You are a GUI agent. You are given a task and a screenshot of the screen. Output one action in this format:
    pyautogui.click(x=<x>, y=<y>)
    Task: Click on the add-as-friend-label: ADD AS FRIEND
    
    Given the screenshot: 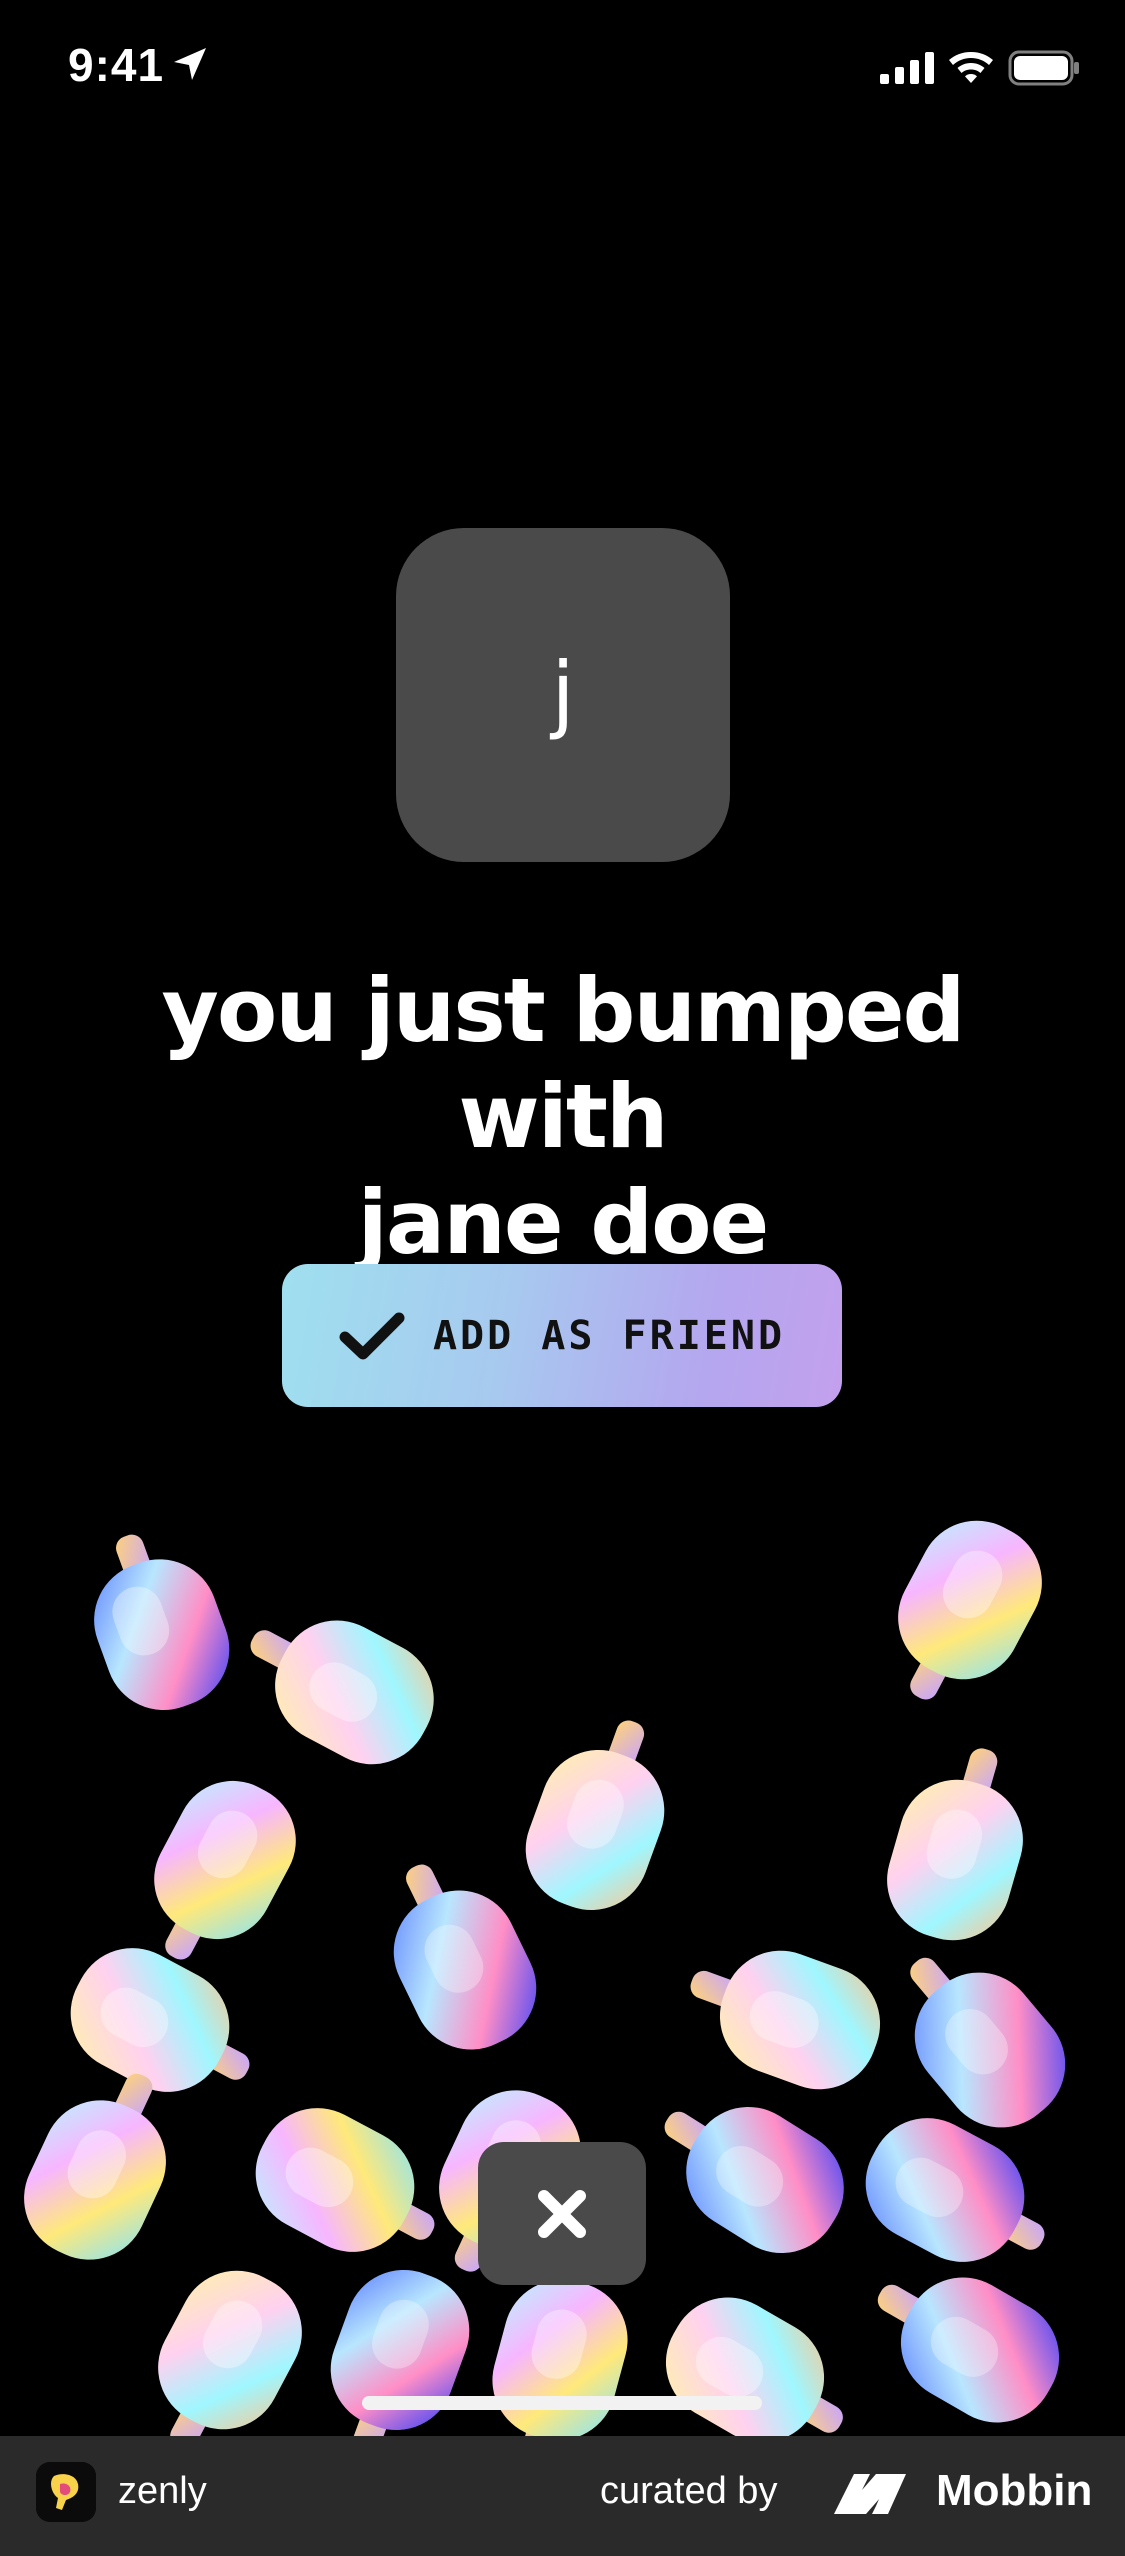 What is the action you would take?
    pyautogui.click(x=609, y=1335)
    